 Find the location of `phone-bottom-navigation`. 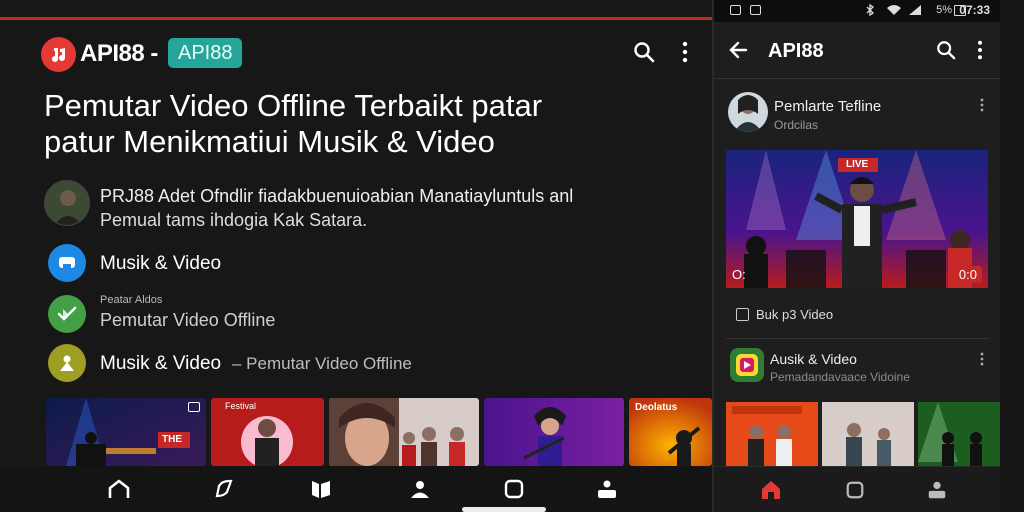

phone-bottom-navigation is located at coordinates (858, 489).